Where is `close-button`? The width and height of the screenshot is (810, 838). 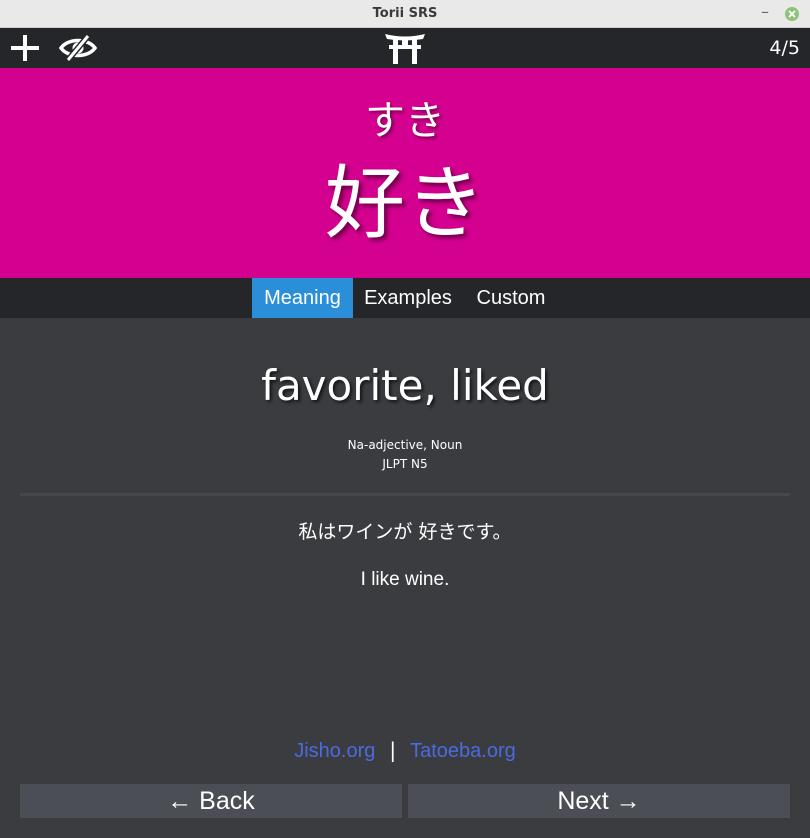 close-button is located at coordinates (792, 14).